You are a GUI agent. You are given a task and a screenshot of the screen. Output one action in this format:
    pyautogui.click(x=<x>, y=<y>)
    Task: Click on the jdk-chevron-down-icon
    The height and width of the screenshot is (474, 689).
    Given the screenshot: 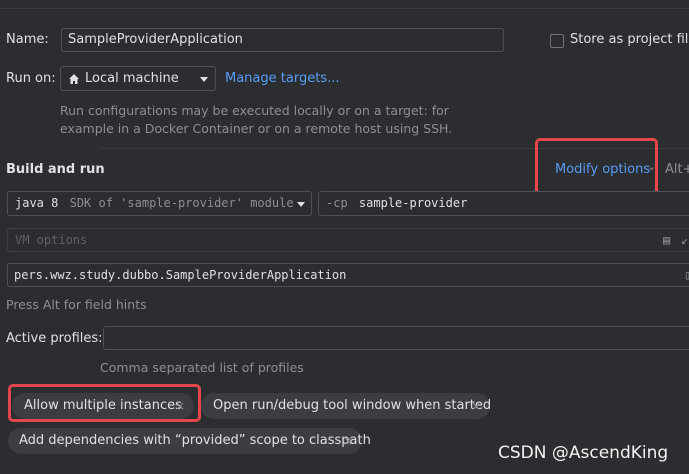 What is the action you would take?
    pyautogui.click(x=301, y=204)
    